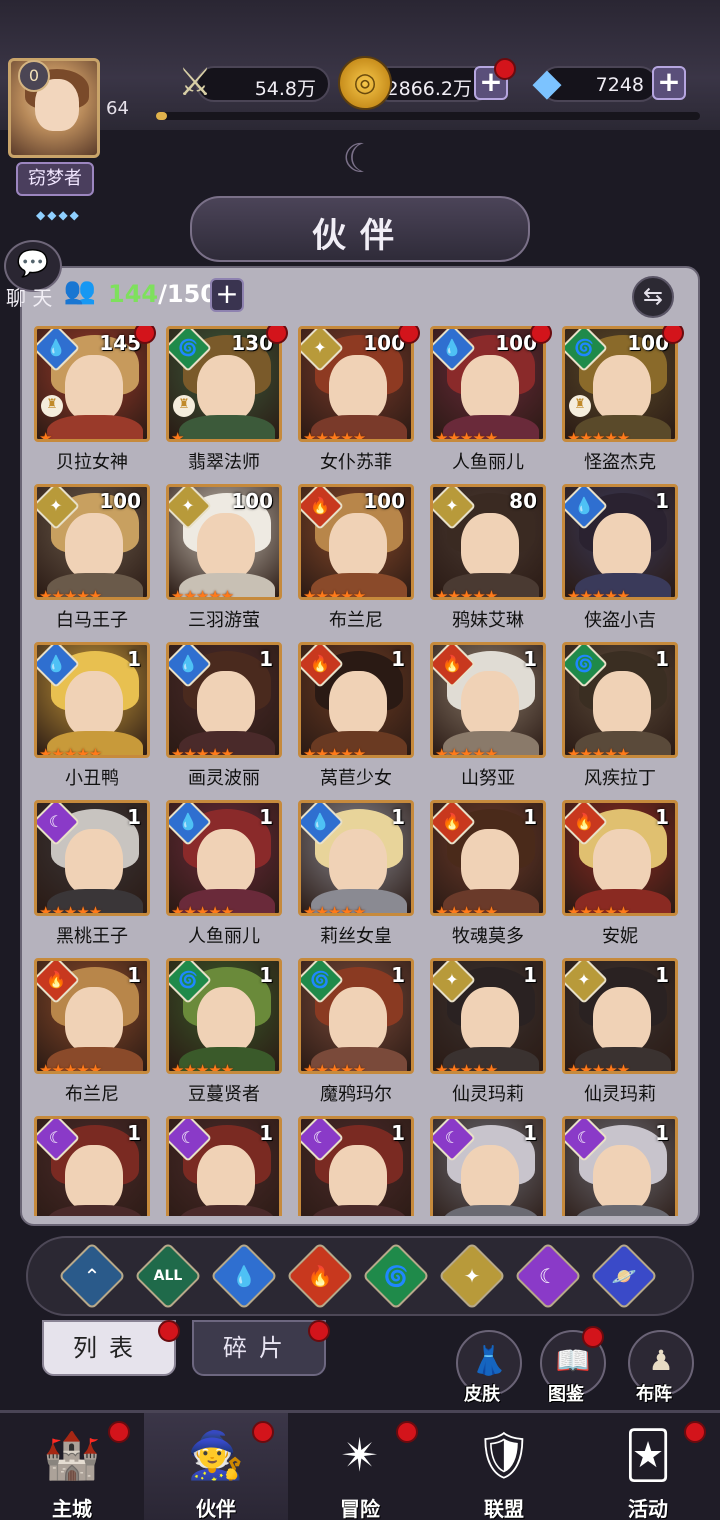  What do you see at coordinates (216, 1466) in the screenshot?
I see `nav-item-1: 🧙 伙伴` at bounding box center [216, 1466].